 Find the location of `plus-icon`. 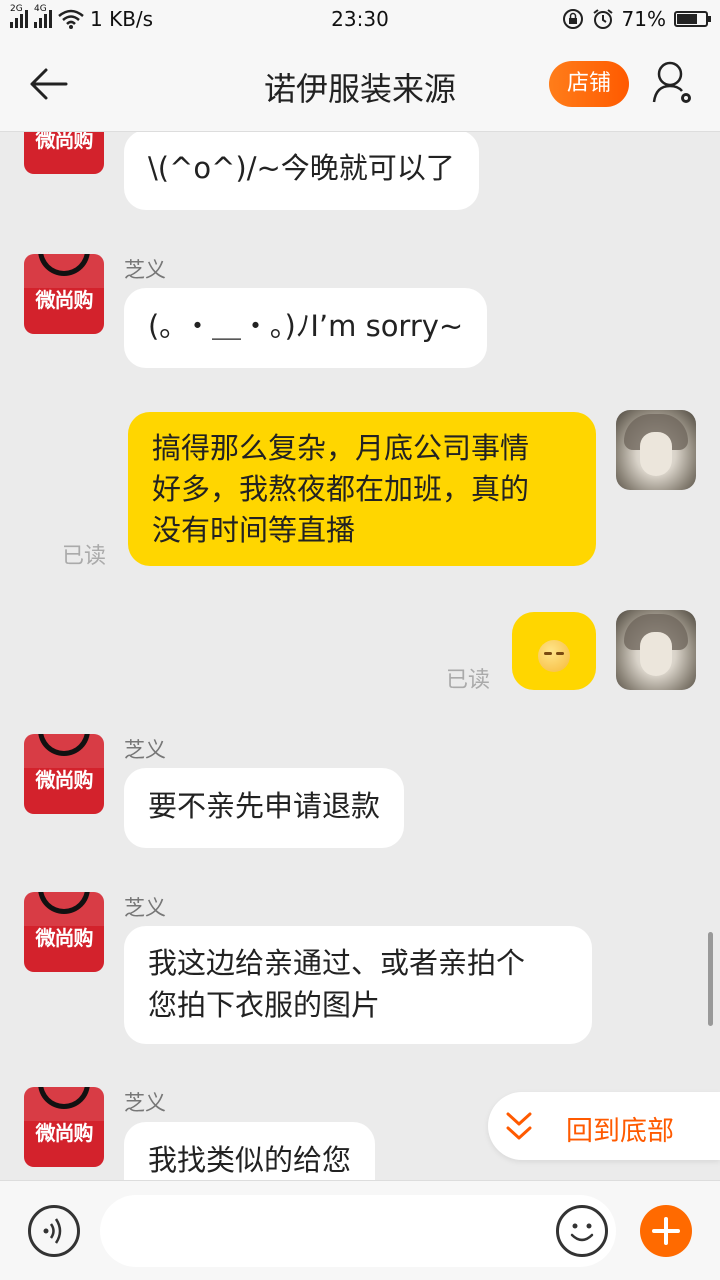

plus-icon is located at coordinates (666, 1231).